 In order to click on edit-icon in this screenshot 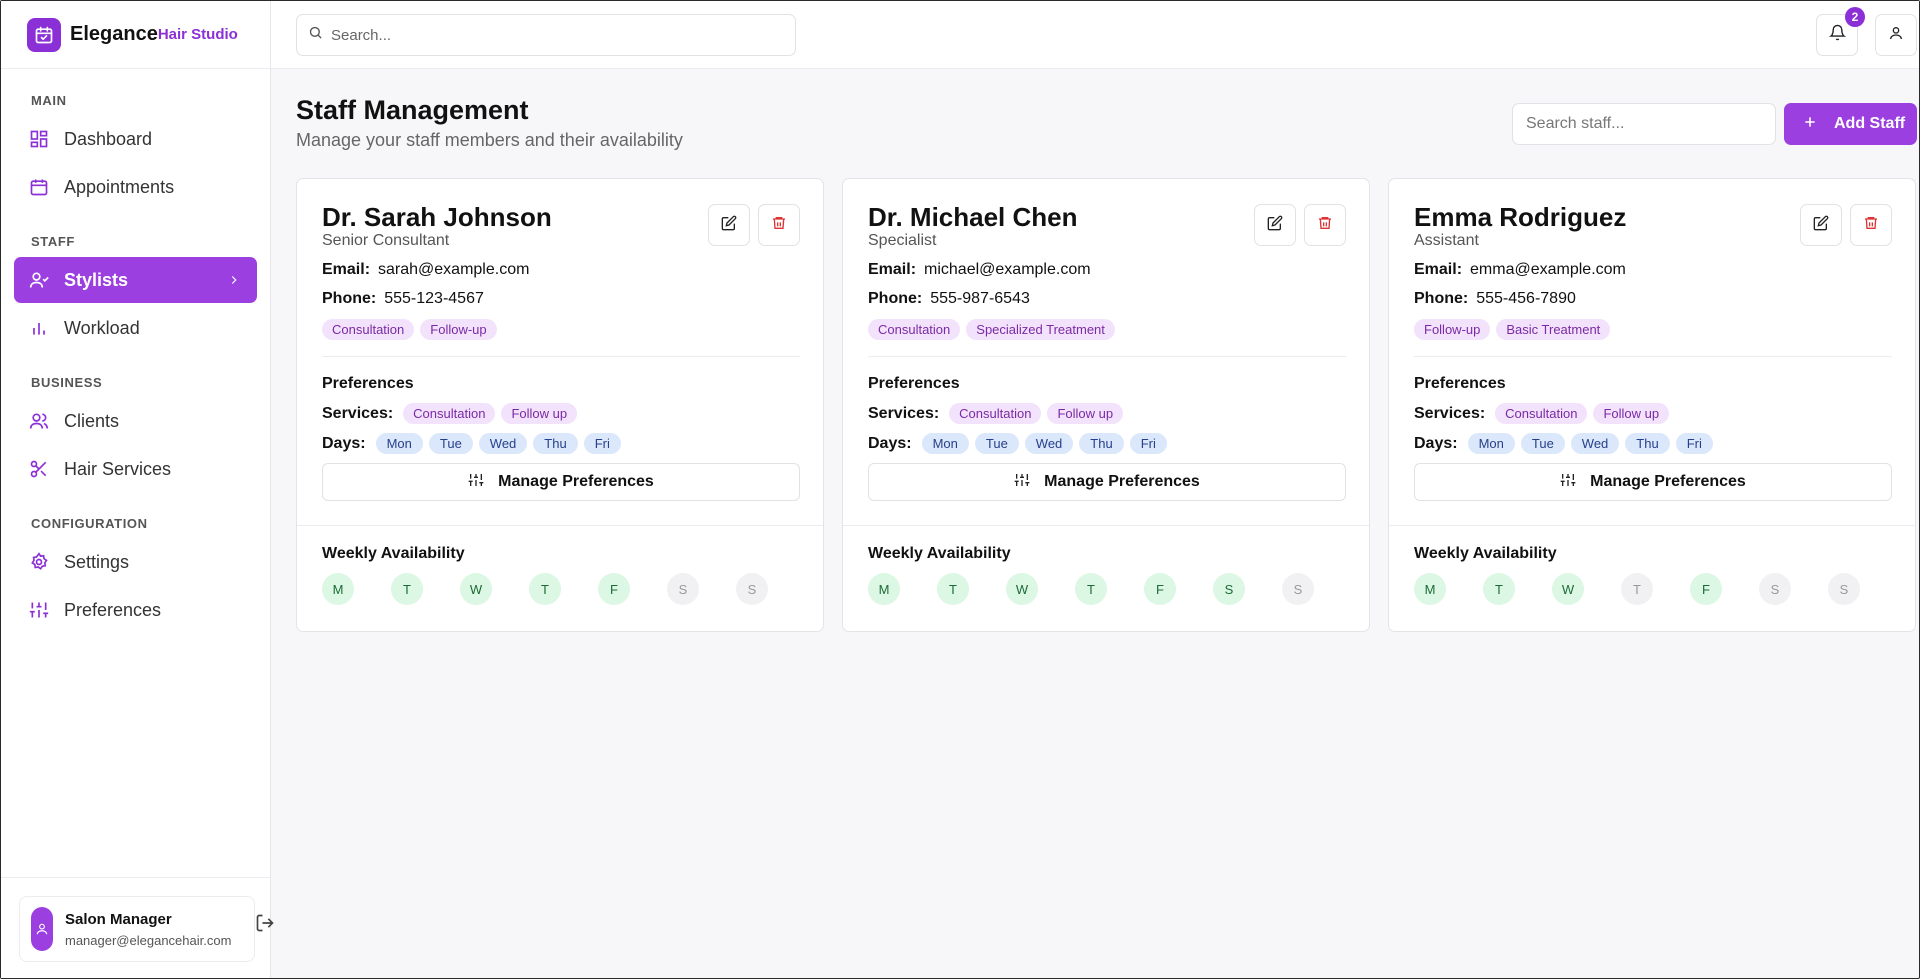, I will do `click(729, 225)`.